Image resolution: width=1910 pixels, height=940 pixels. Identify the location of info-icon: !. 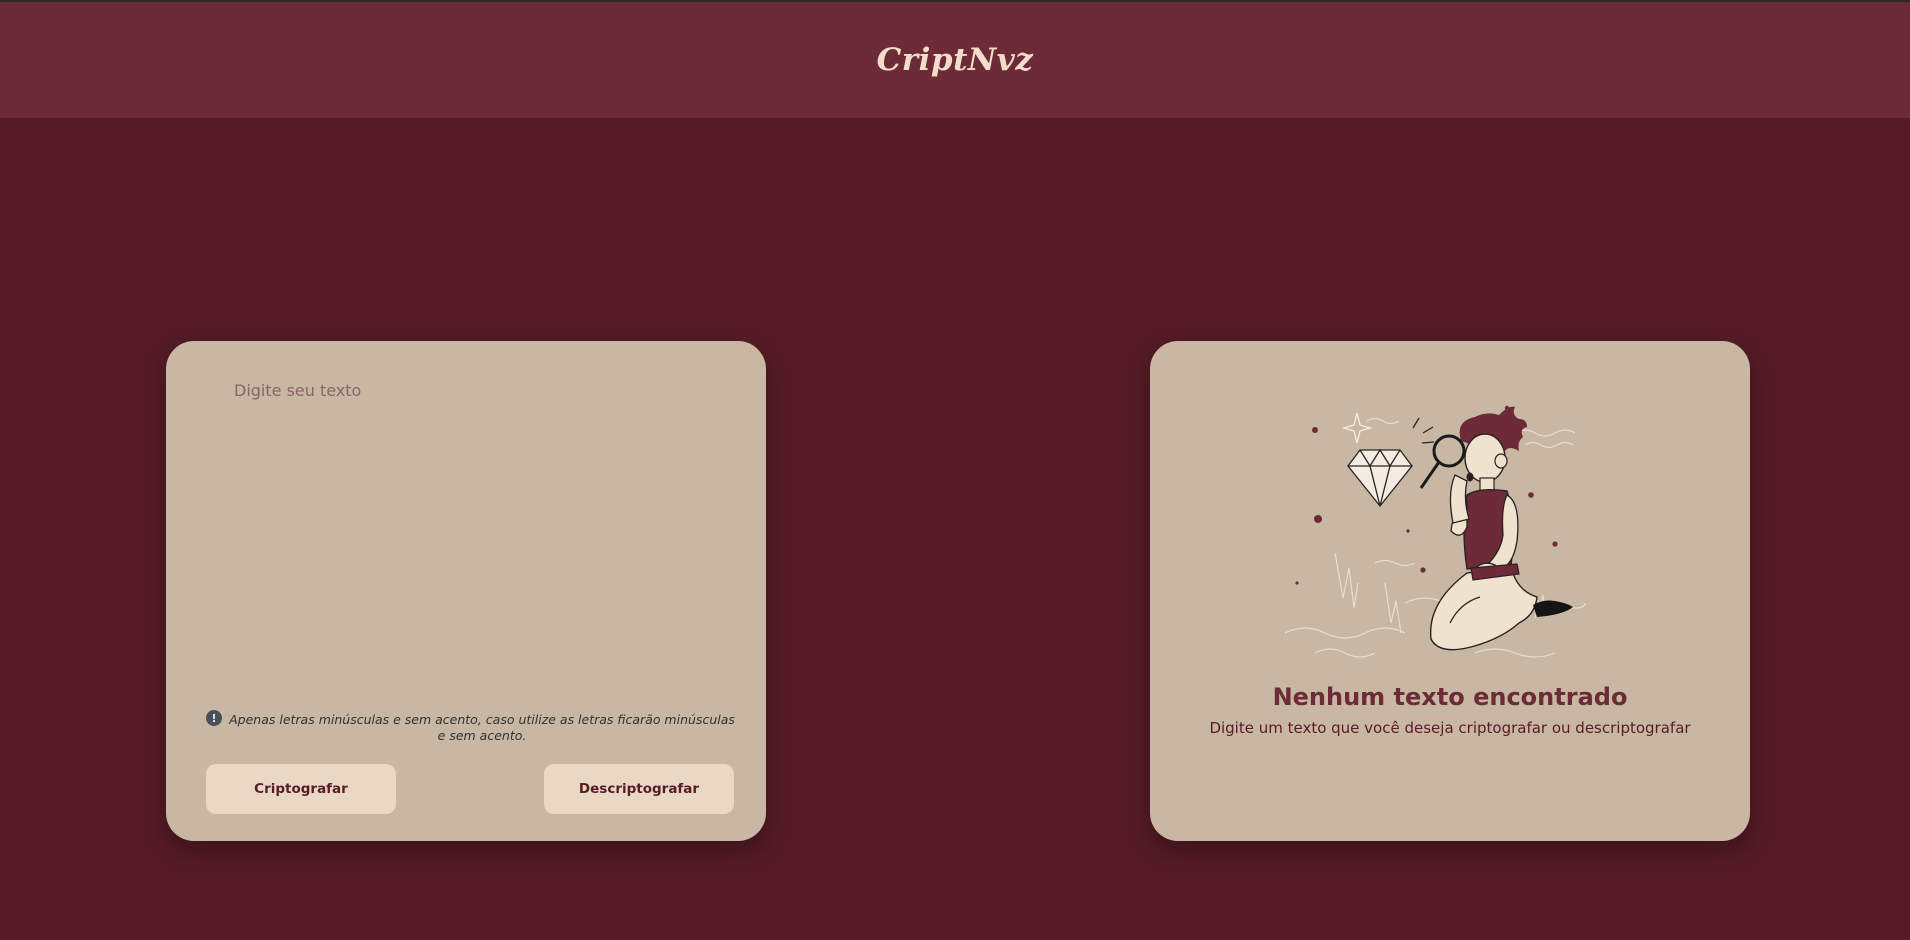
(214, 718).